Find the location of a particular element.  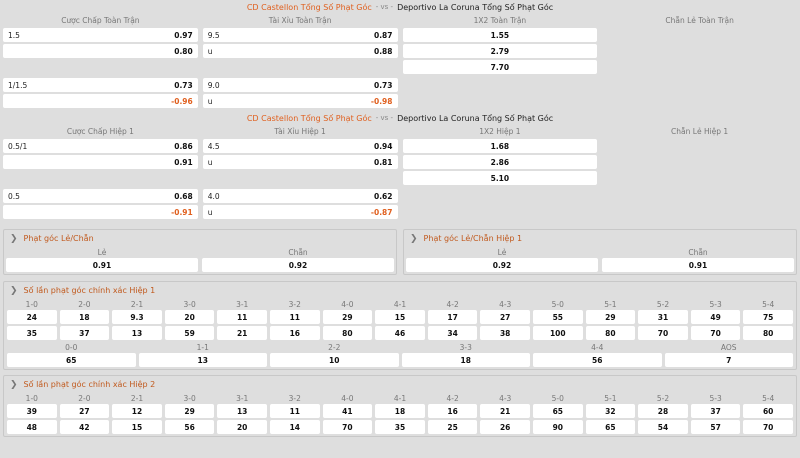

odds-cell: 28 is located at coordinates (663, 411).